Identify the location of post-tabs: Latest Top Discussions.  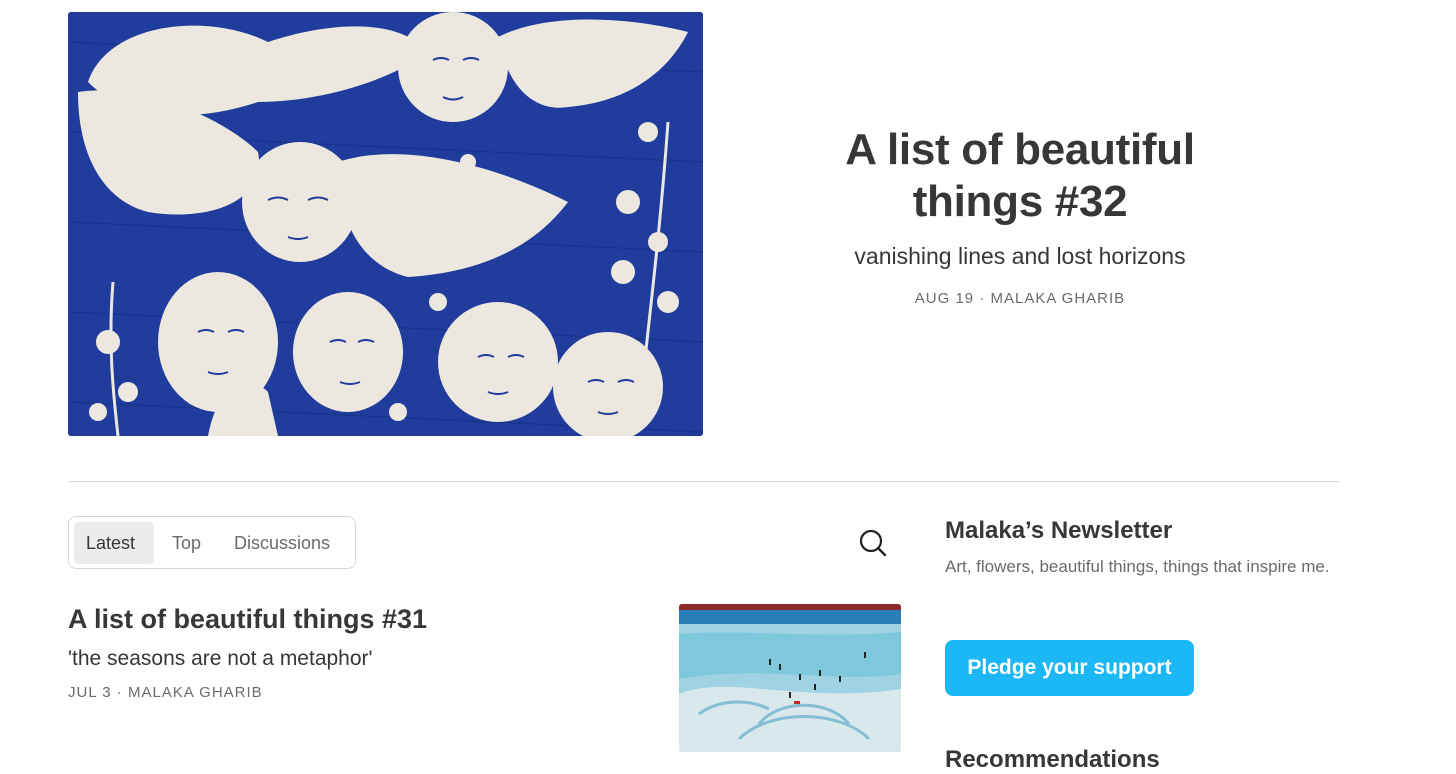
(212, 542).